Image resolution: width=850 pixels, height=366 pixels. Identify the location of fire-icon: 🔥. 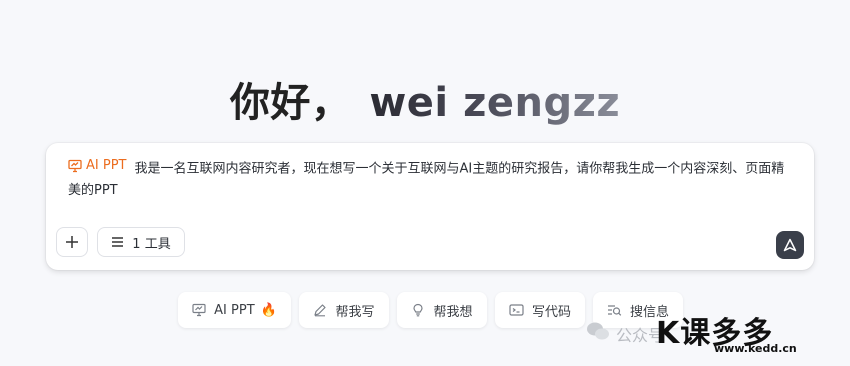
(268, 310).